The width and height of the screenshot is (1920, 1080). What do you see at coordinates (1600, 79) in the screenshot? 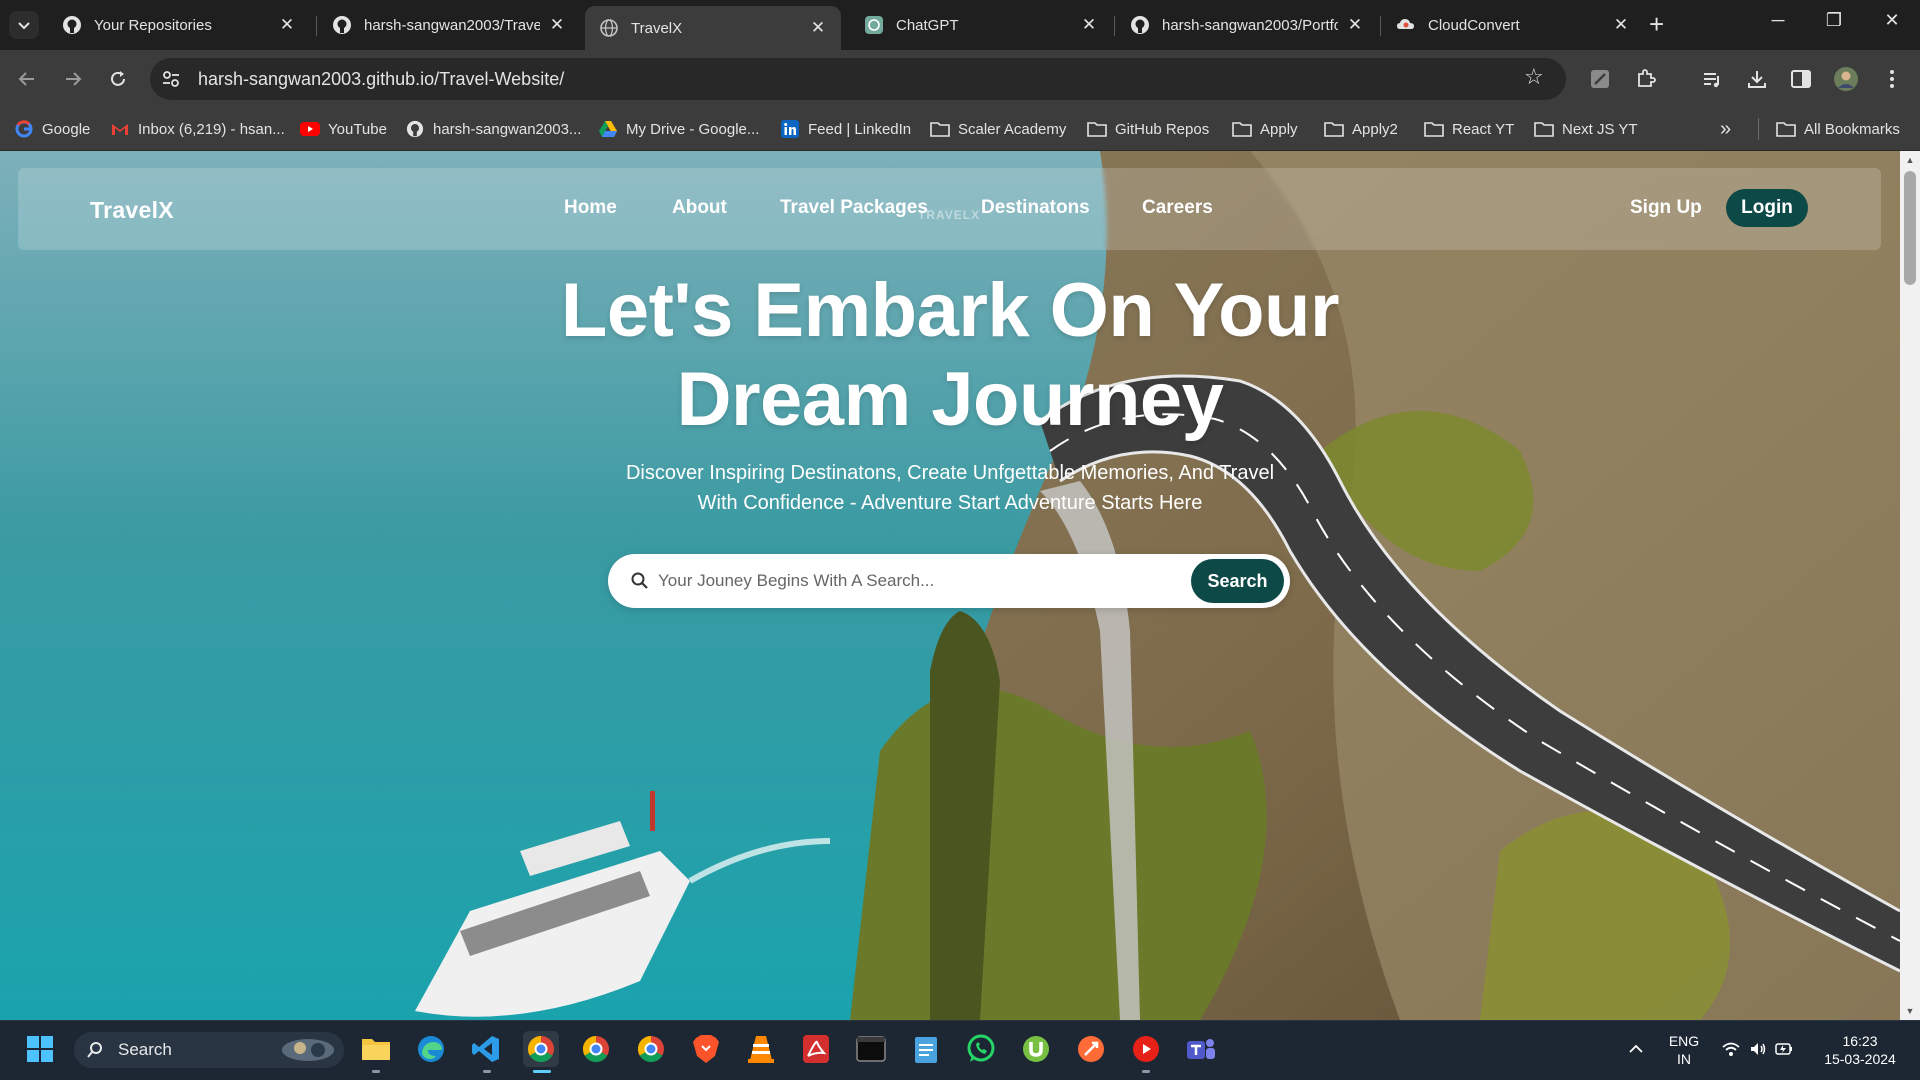
I see `extension-app-icon` at bounding box center [1600, 79].